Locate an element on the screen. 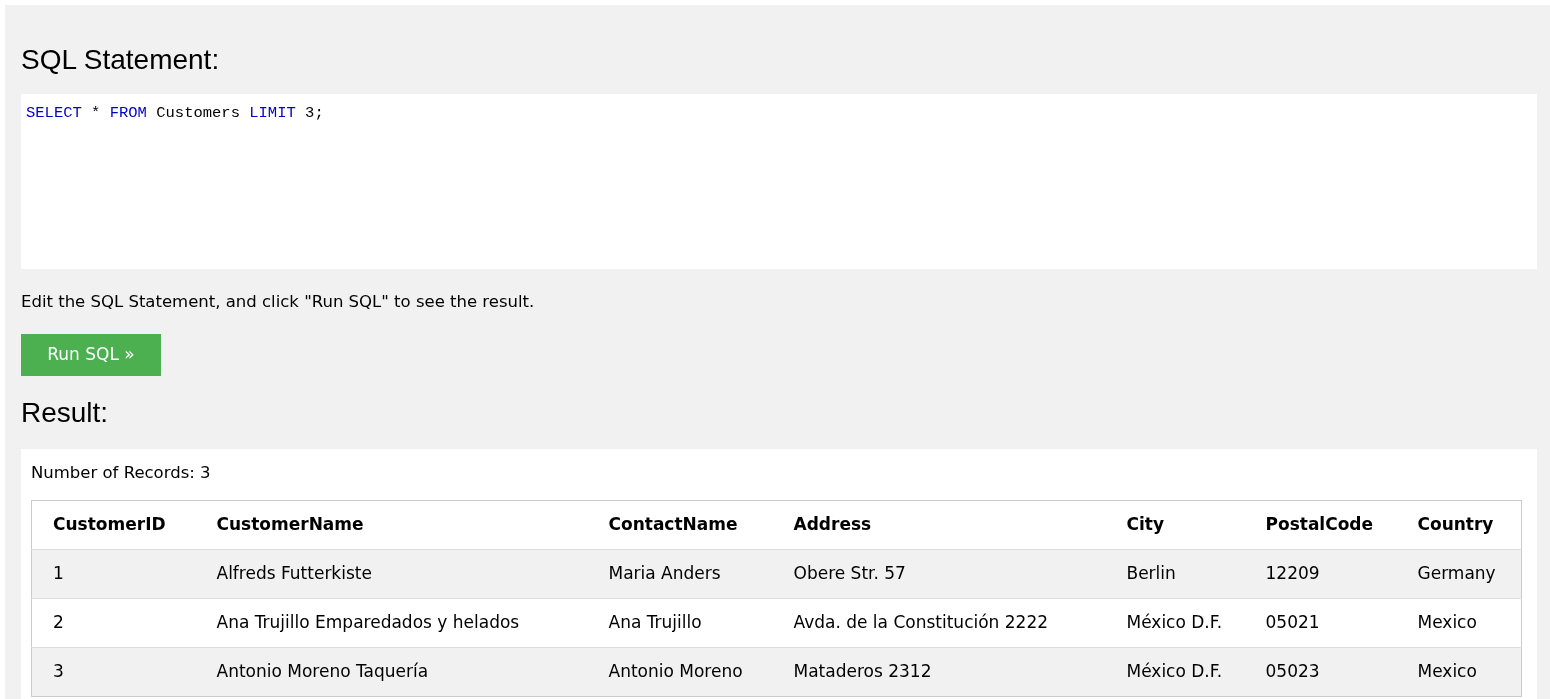 Image resolution: width=1550 pixels, height=699 pixels. column-header: City is located at coordinates (1175, 525).